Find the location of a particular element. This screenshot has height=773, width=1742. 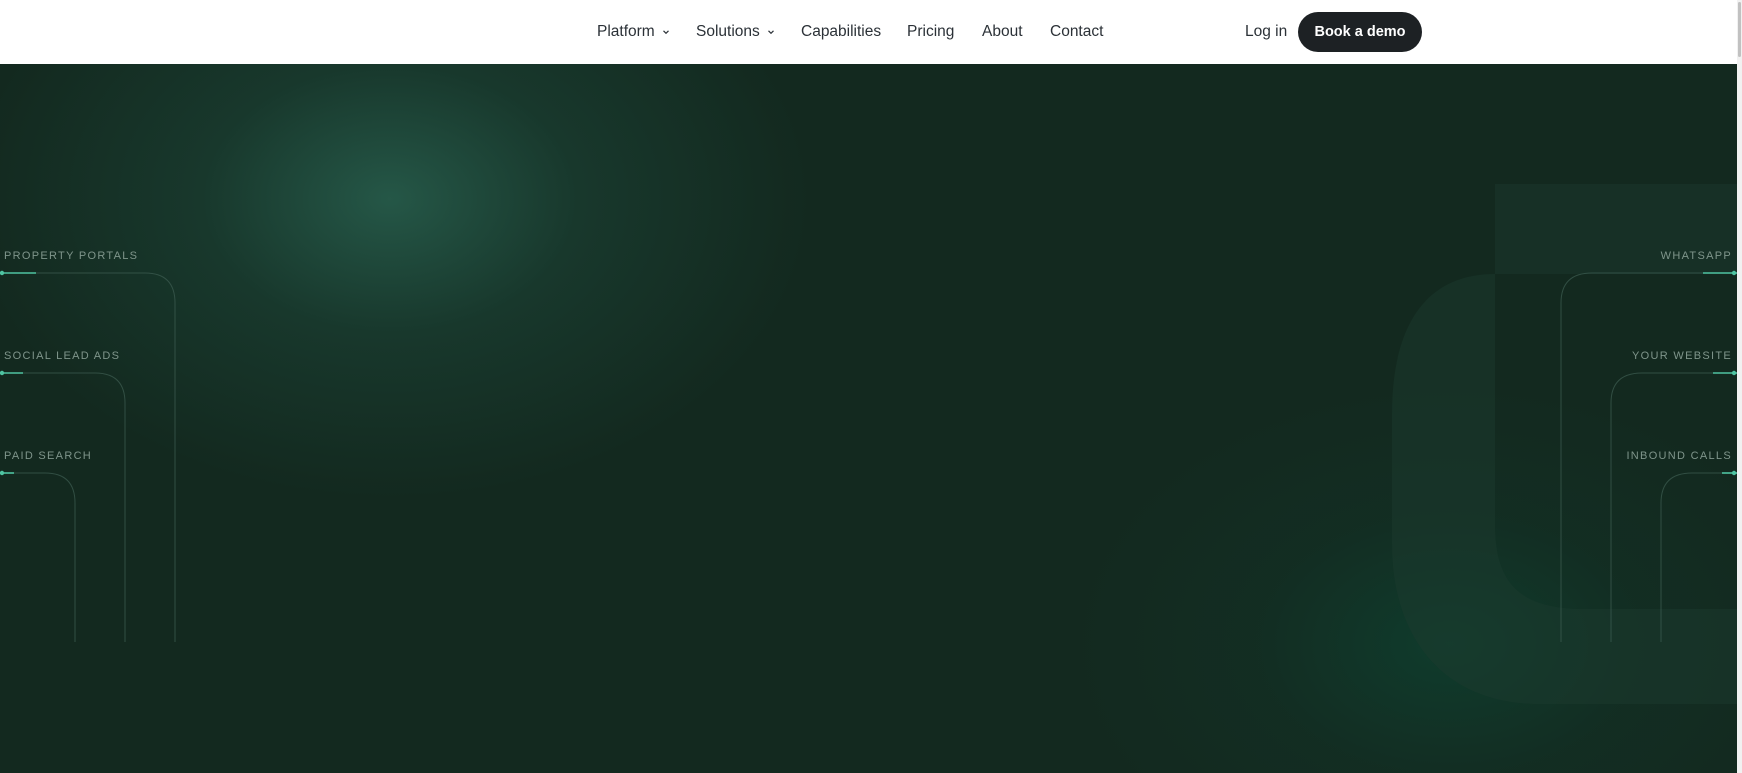

login-link: Log in is located at coordinates (1266, 32).